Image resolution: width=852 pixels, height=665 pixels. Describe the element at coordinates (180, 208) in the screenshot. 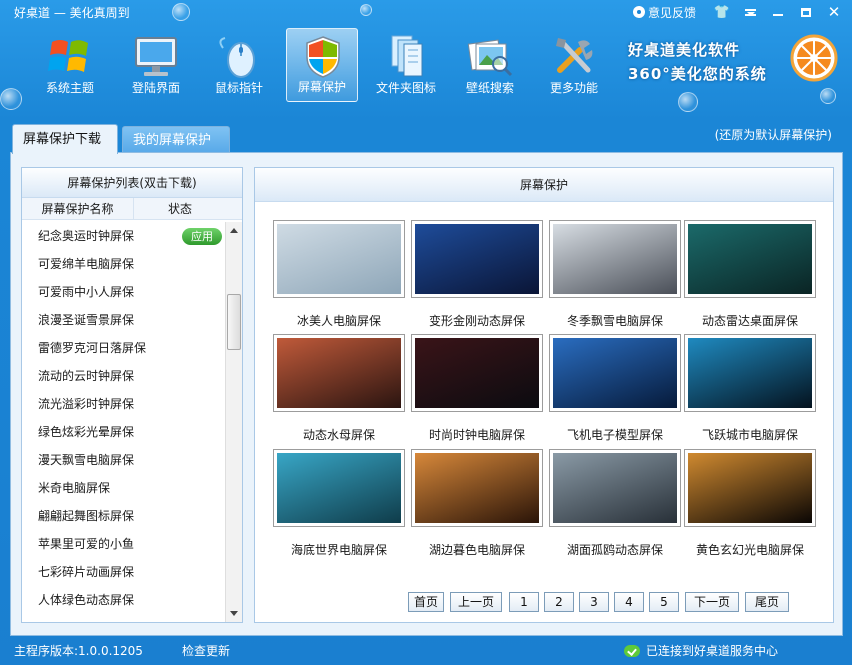

I see `column-status-header: 状态` at that location.